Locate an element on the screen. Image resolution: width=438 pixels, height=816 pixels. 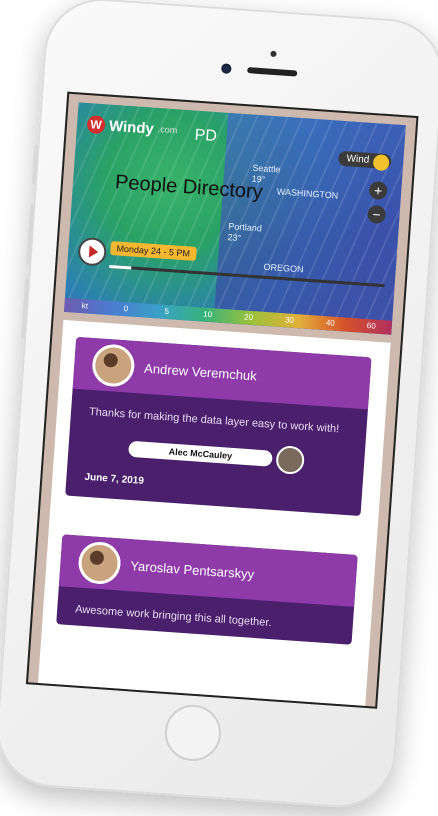
scale-value: 5 is located at coordinates (167, 311).